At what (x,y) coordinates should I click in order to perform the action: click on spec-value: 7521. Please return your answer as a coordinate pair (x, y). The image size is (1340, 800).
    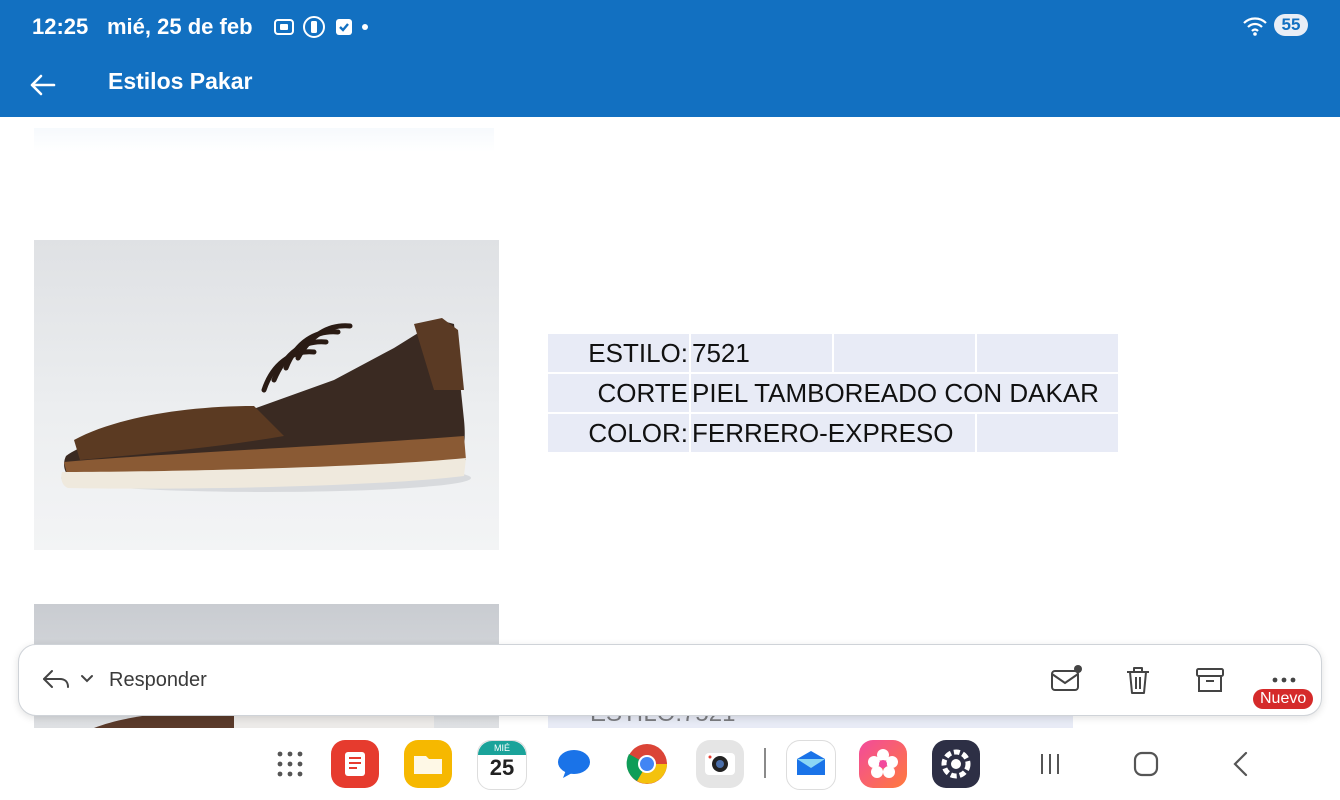
    Looking at the image, I should click on (721, 353).